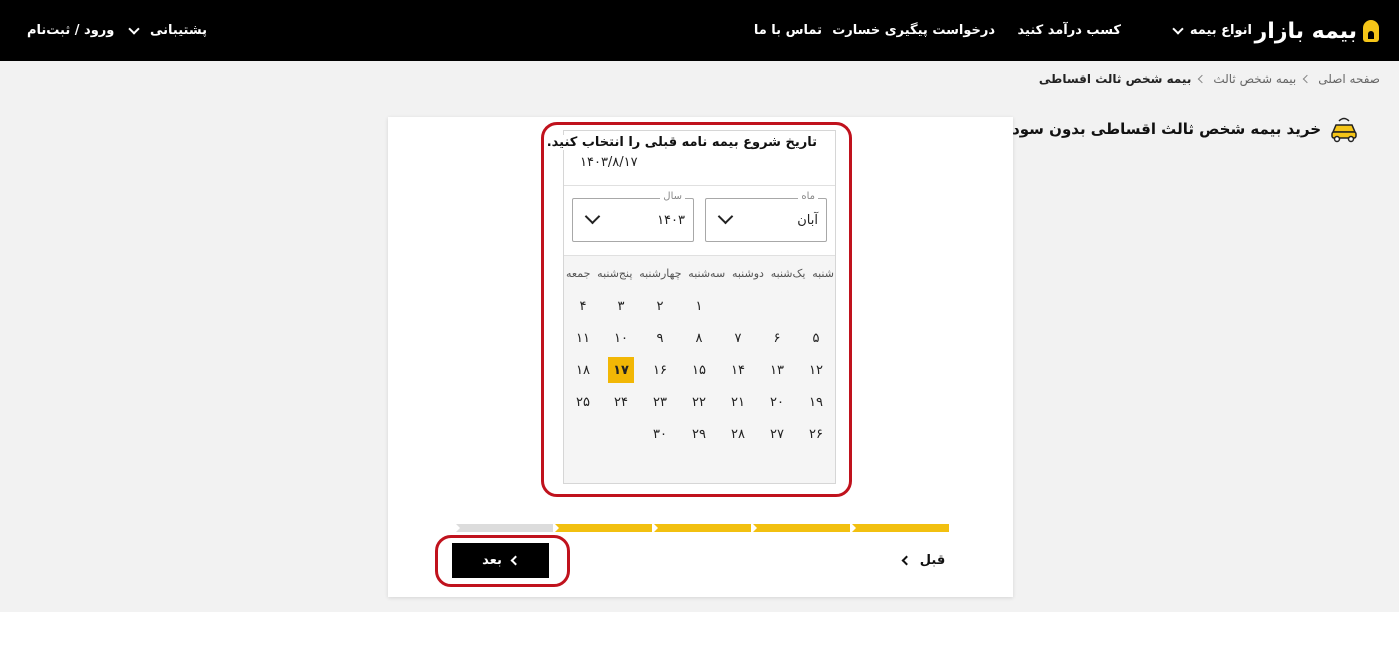 The width and height of the screenshot is (1399, 665). What do you see at coordinates (738, 338) in the screenshot?
I see `calendar-day: ۷` at bounding box center [738, 338].